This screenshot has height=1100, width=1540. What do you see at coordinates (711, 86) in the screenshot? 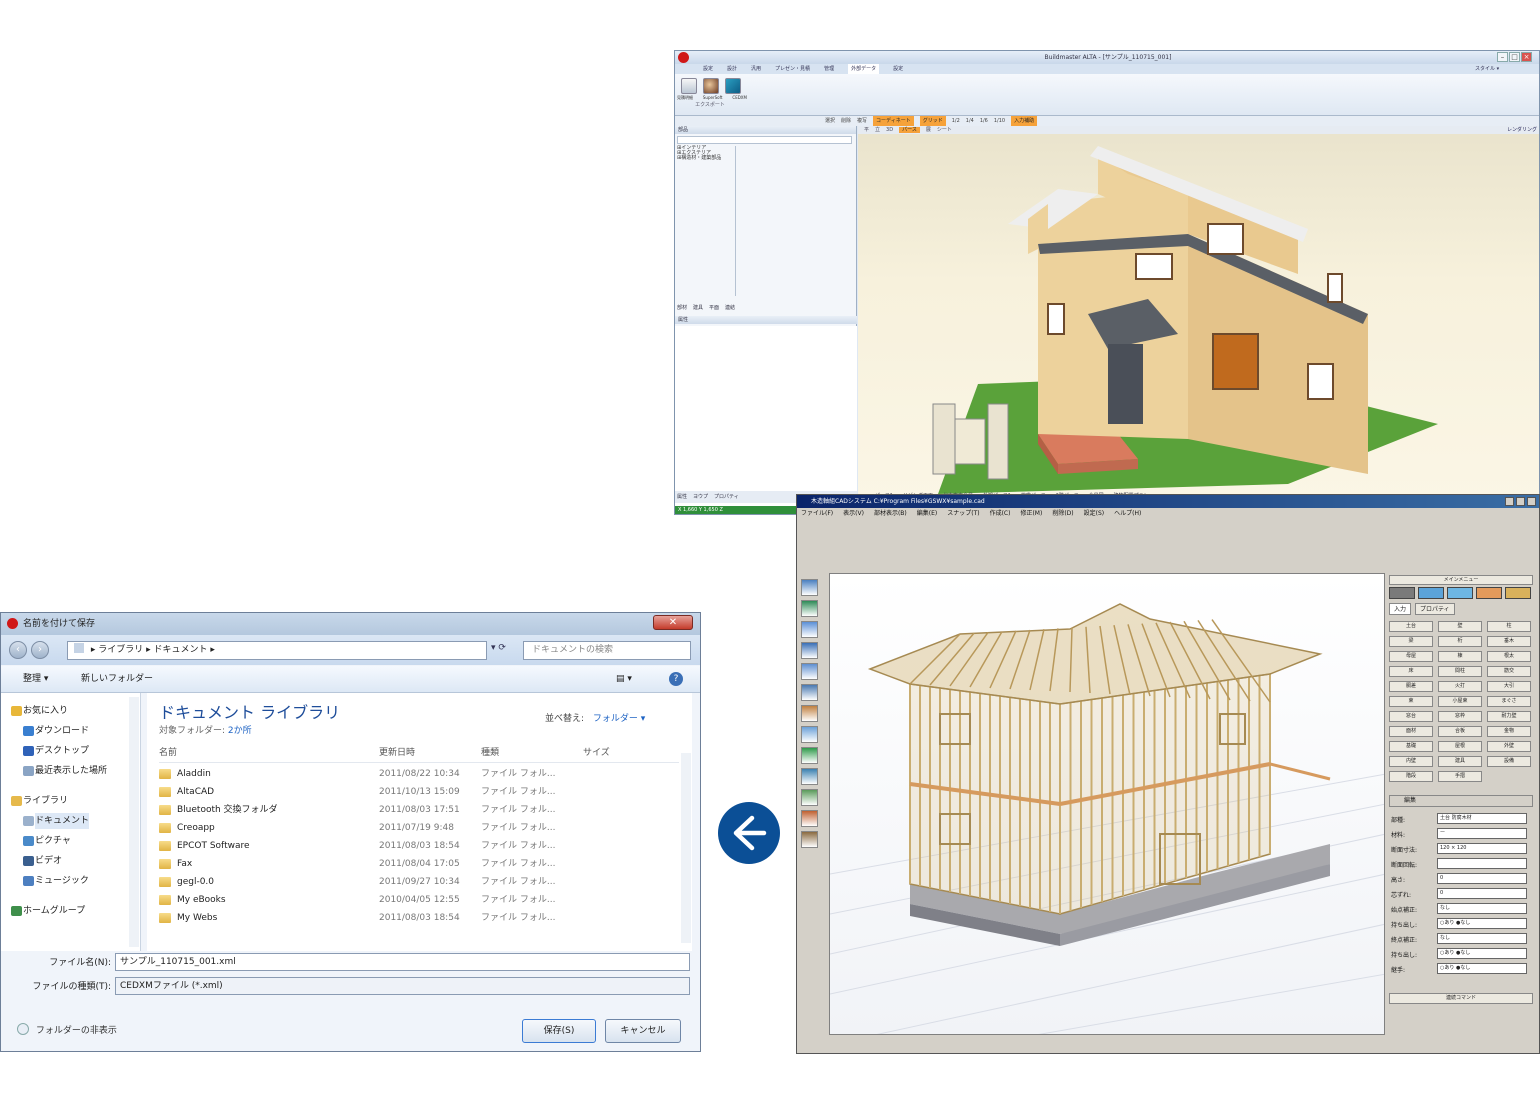
I see `supersoft-export-button` at bounding box center [711, 86].